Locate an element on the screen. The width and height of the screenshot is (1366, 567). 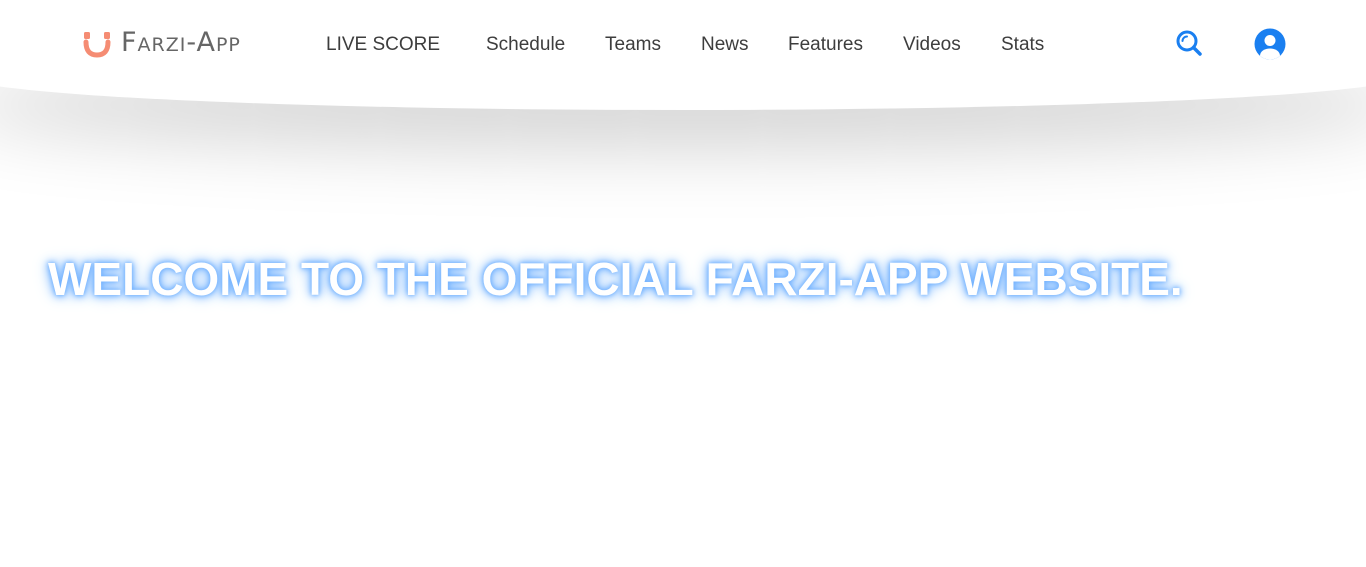
search-icon is located at coordinates (1189, 43).